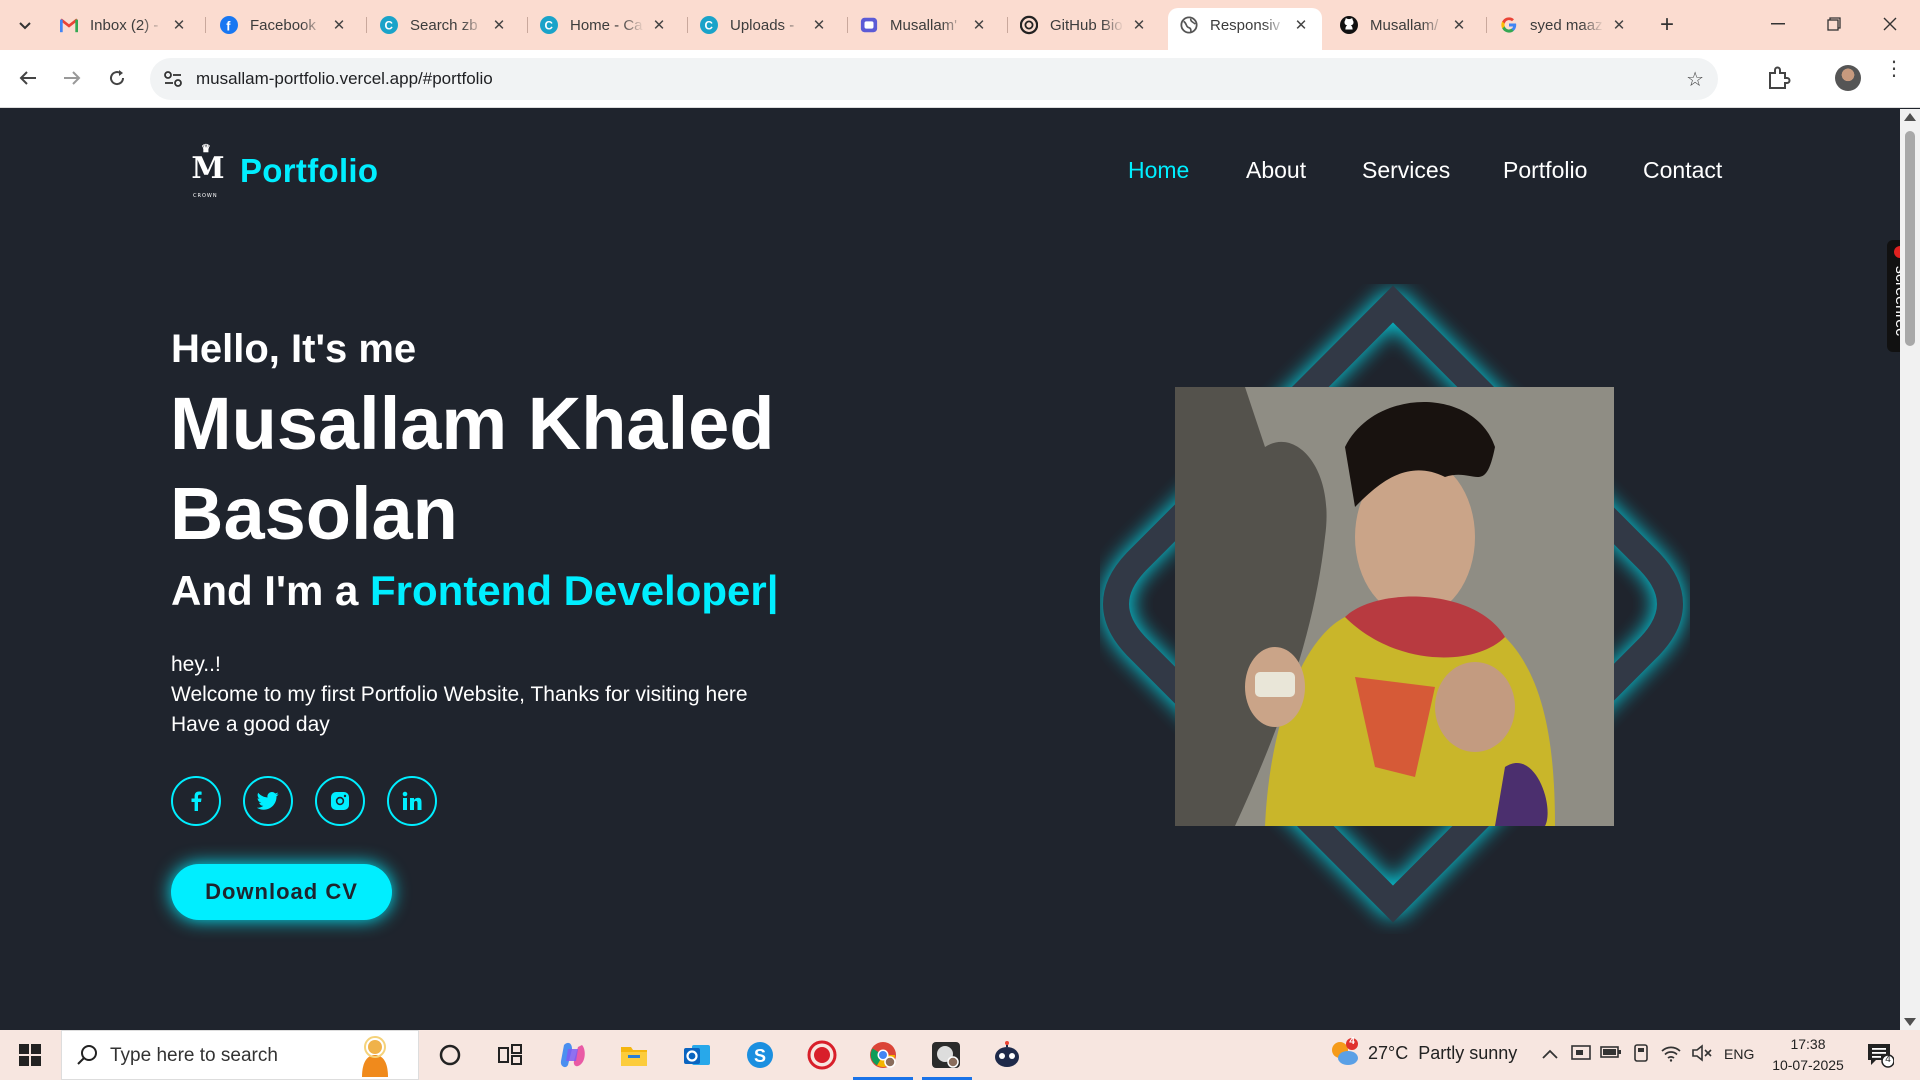  Describe the element at coordinates (1581, 1055) in the screenshot. I see `meet-now-icon` at that location.